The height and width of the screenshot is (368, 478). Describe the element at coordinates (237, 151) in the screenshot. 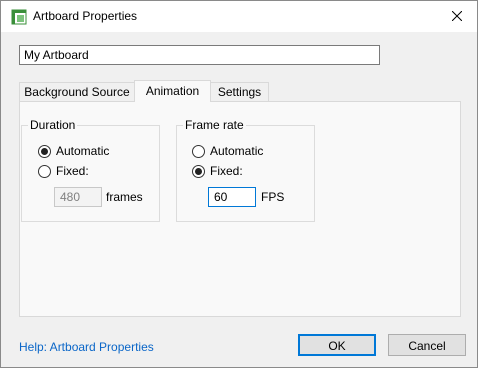

I see `frame-rate-automatic-label: Automatic` at that location.